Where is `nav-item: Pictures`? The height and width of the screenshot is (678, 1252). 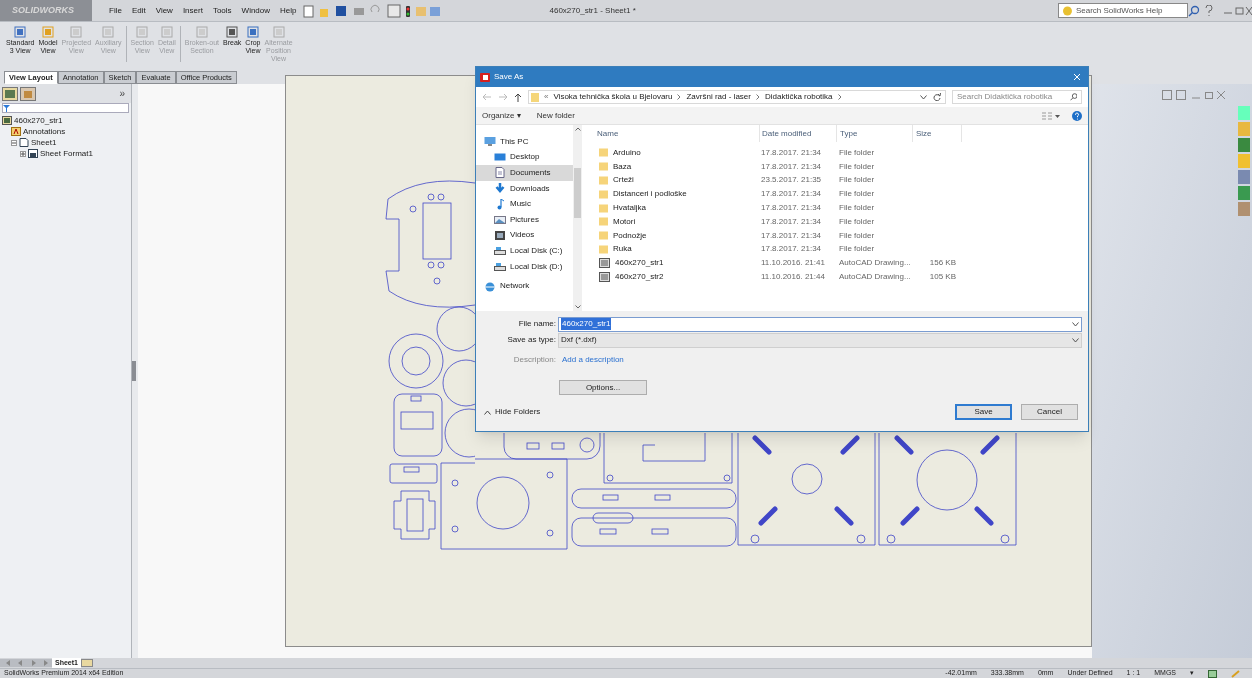 nav-item: Pictures is located at coordinates (524, 219).